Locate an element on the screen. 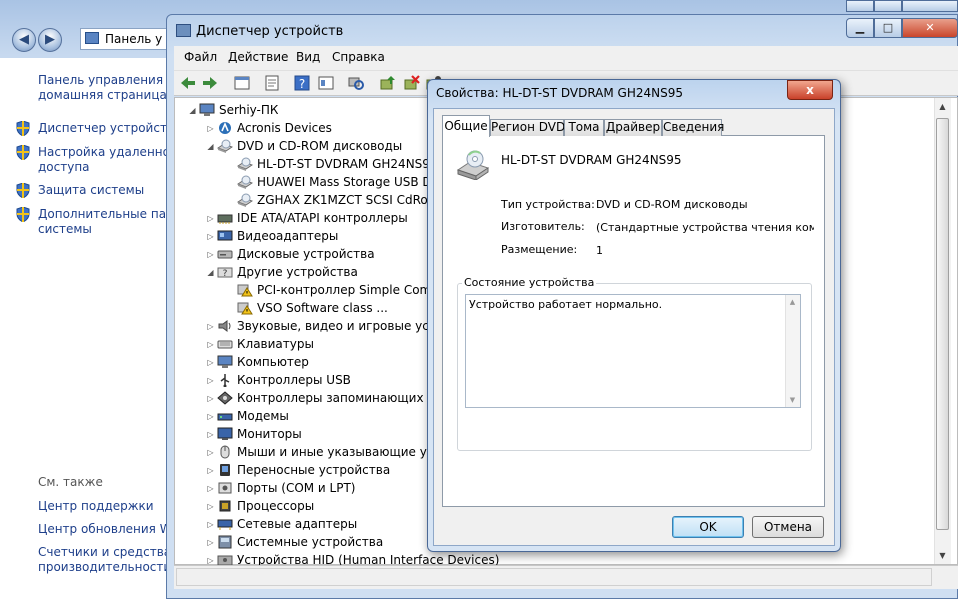  cp-link-5: Защита системы is located at coordinates (106, 190).